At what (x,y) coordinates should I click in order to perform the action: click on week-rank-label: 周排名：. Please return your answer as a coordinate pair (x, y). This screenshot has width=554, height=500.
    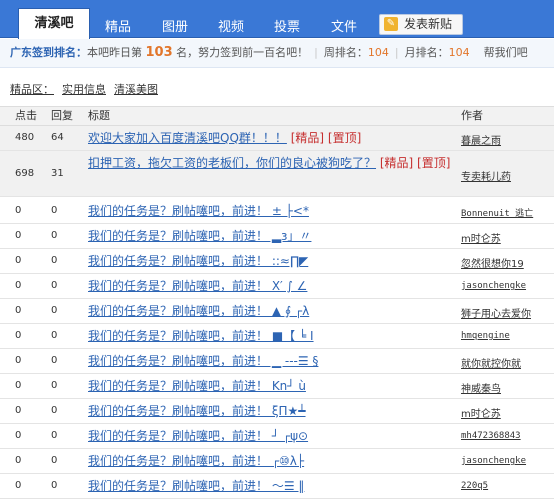
    Looking at the image, I should click on (345, 52).